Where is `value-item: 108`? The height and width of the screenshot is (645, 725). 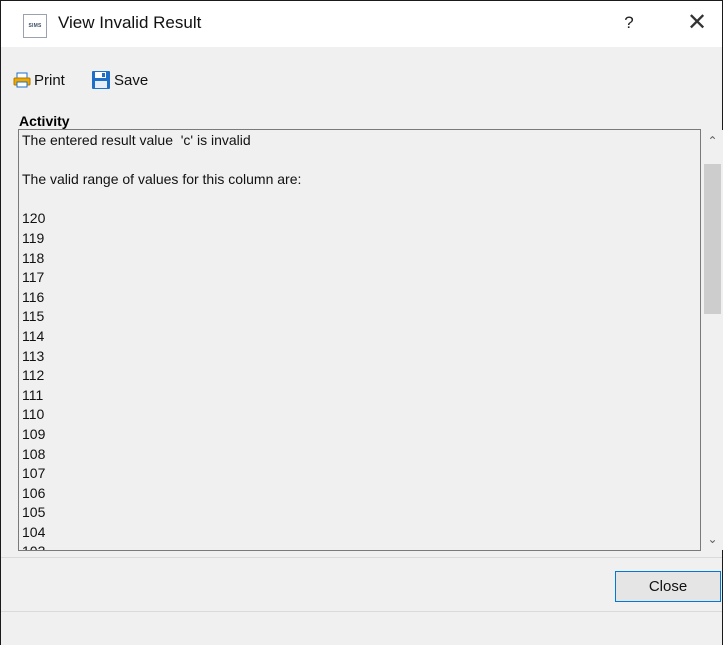
value-item: 108 is located at coordinates (34, 453).